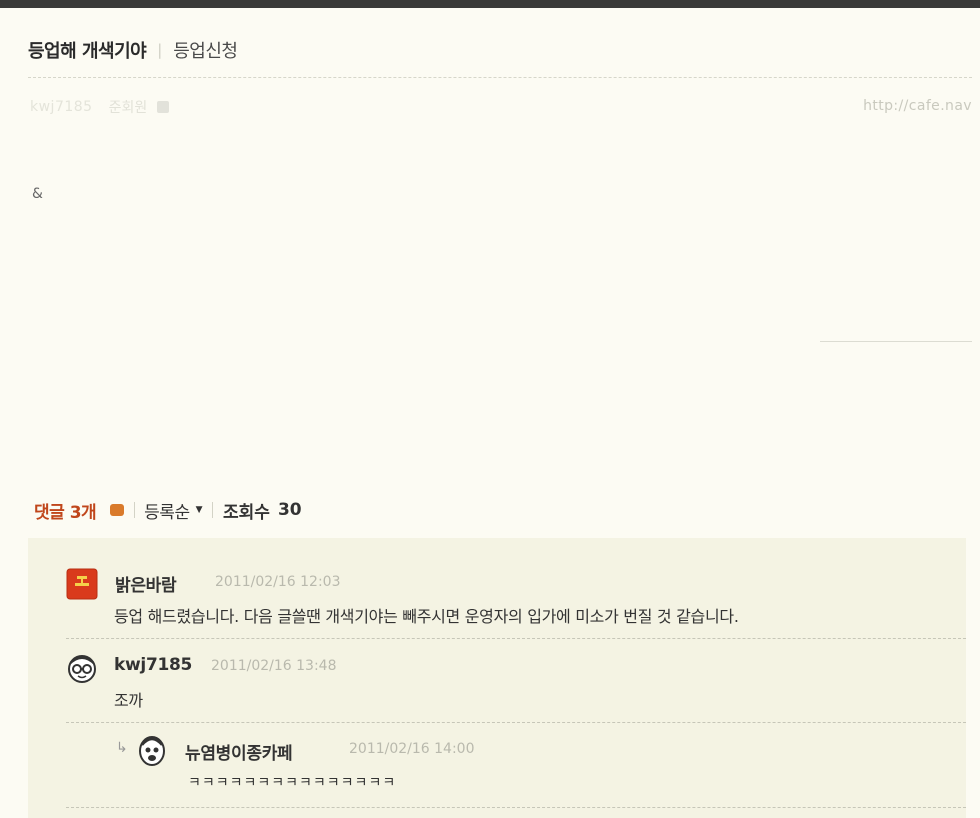  I want to click on comment-date: 2011/02/16 13:48, so click(274, 666).